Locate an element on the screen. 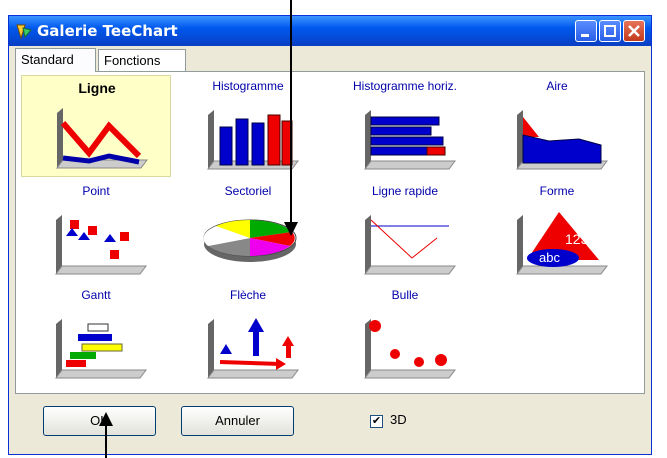  gallery-item-forme: Forme 123 abc is located at coordinates (557, 231).